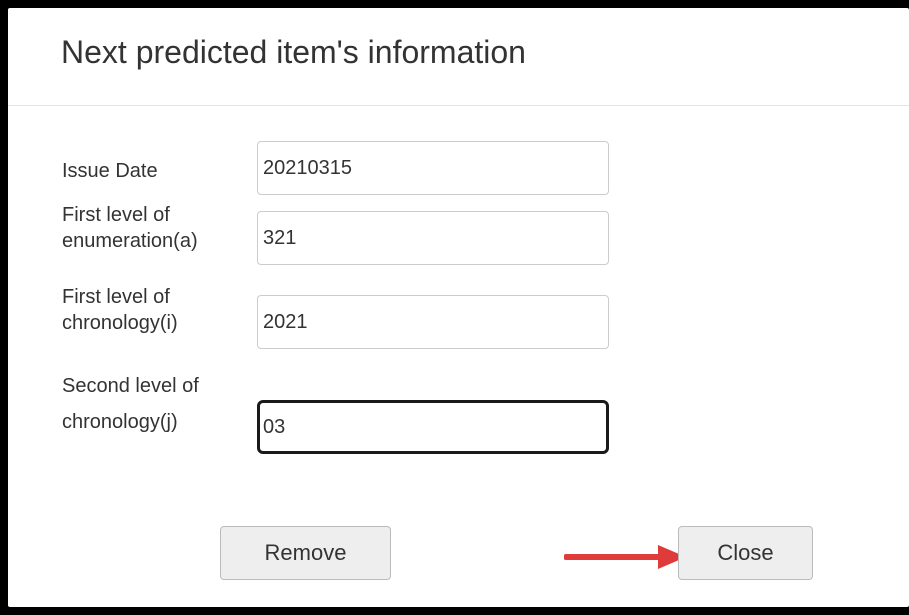 This screenshot has width=909, height=615. I want to click on remove-button: Remove, so click(305, 553).